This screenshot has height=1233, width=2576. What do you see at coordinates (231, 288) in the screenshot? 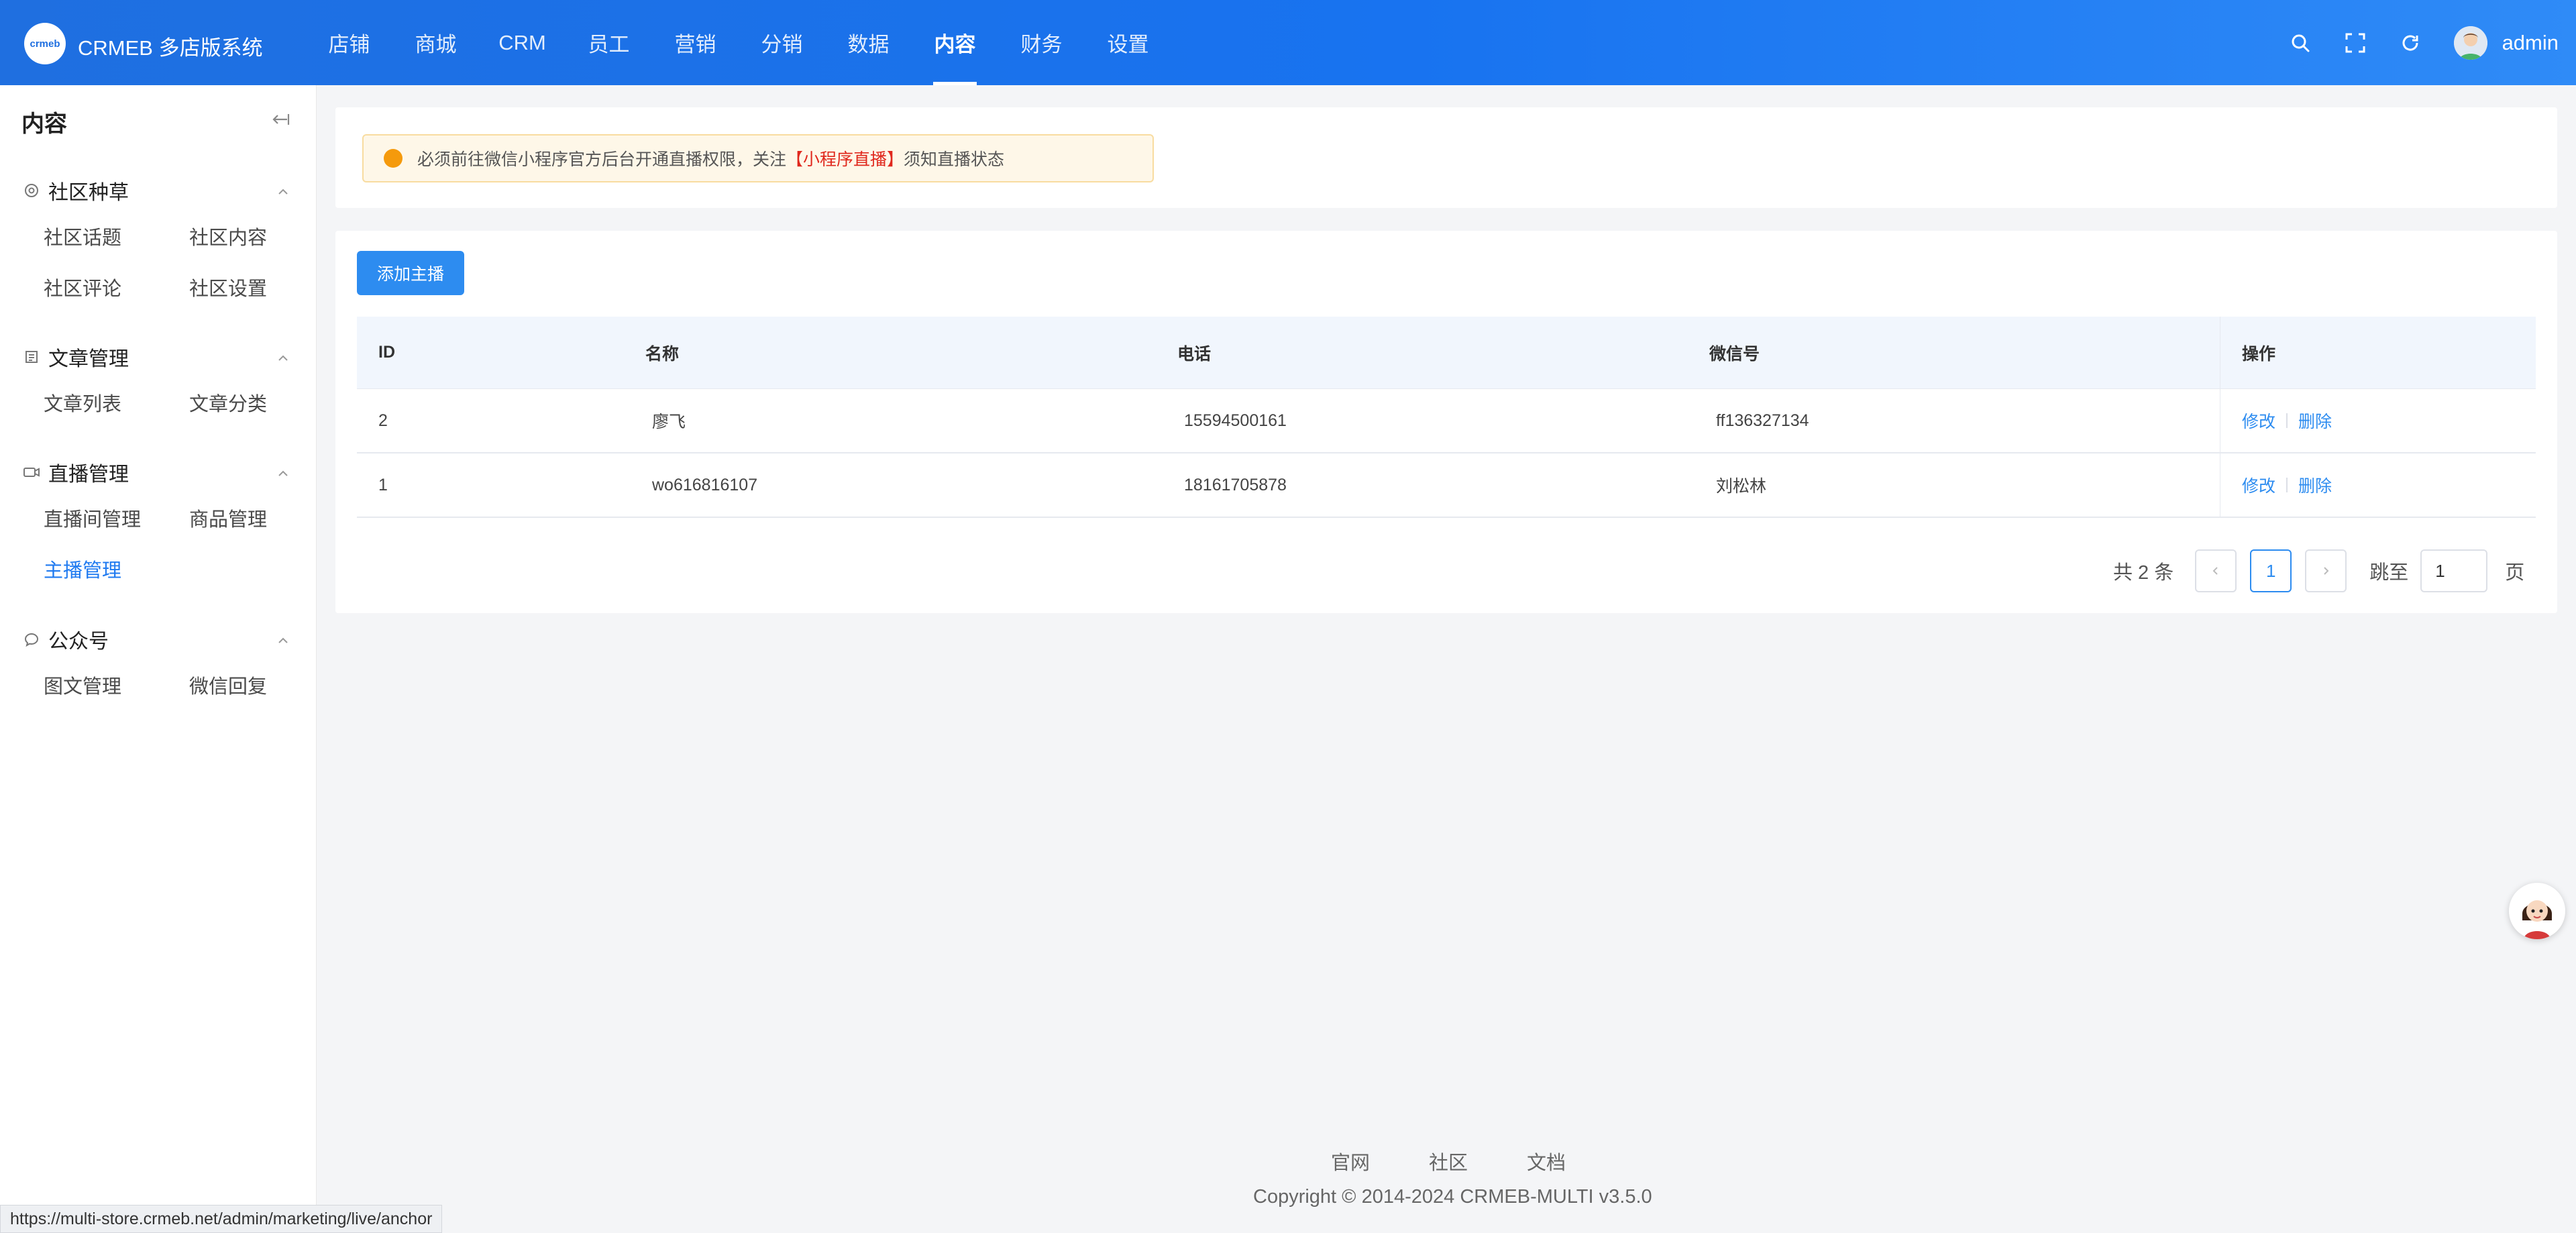
I see `sidebar-item-community-settings: 社区设置` at bounding box center [231, 288].